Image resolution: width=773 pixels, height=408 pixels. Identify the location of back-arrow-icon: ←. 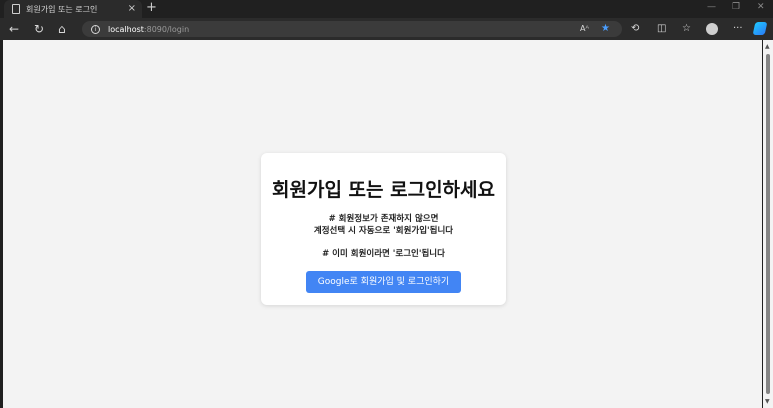
(14, 29).